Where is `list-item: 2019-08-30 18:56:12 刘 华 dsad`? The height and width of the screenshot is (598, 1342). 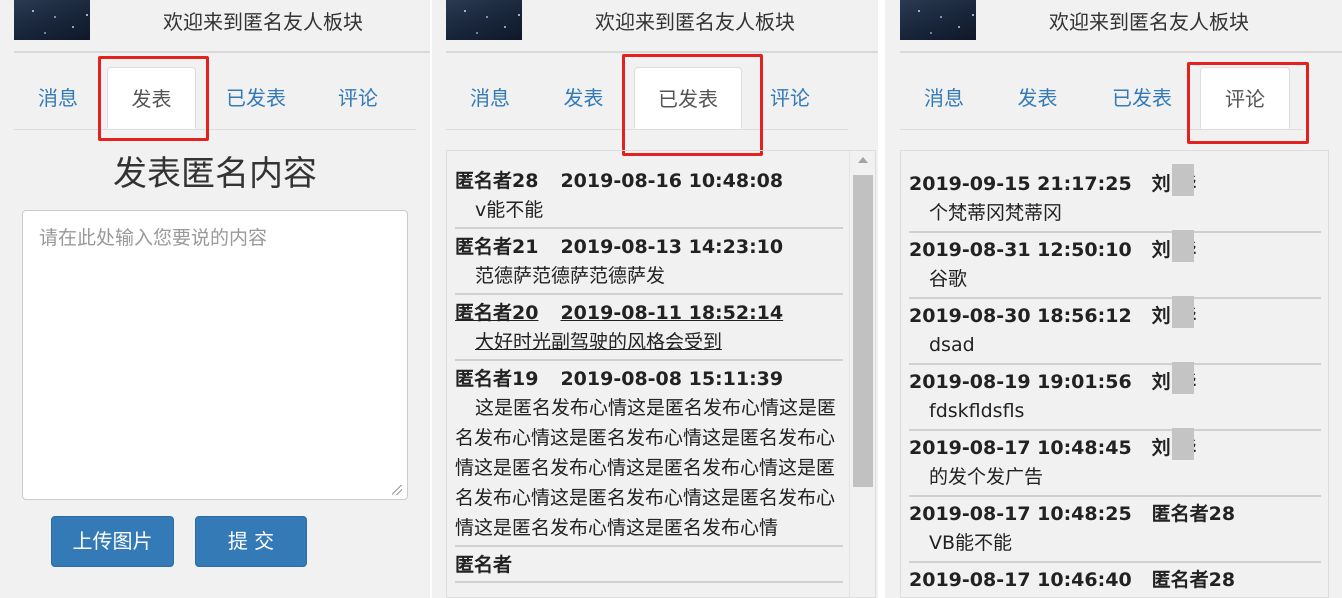
list-item: 2019-08-30 18:56:12 刘 华 dsad is located at coordinates (1115, 330).